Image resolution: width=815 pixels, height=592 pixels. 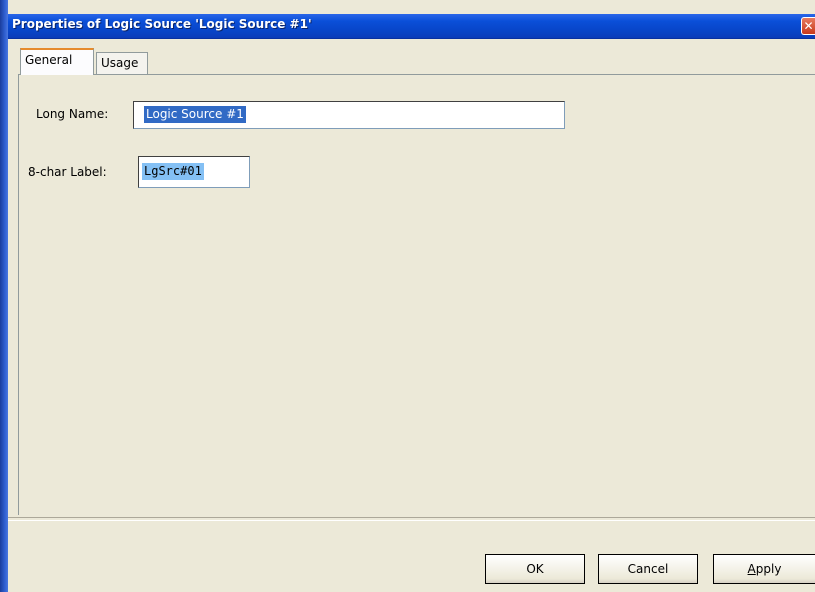 What do you see at coordinates (751, 569) in the screenshot?
I see `apply-accelerator: A` at bounding box center [751, 569].